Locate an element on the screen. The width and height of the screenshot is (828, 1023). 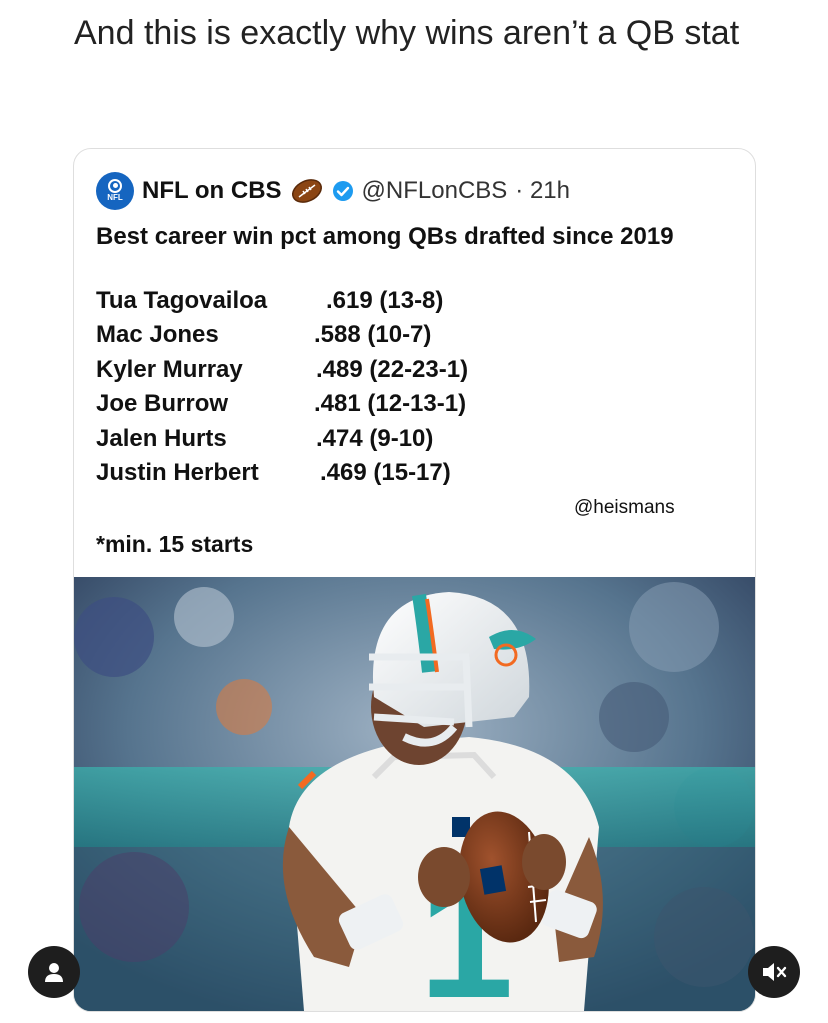
mute-toggle-button is located at coordinates (774, 972).